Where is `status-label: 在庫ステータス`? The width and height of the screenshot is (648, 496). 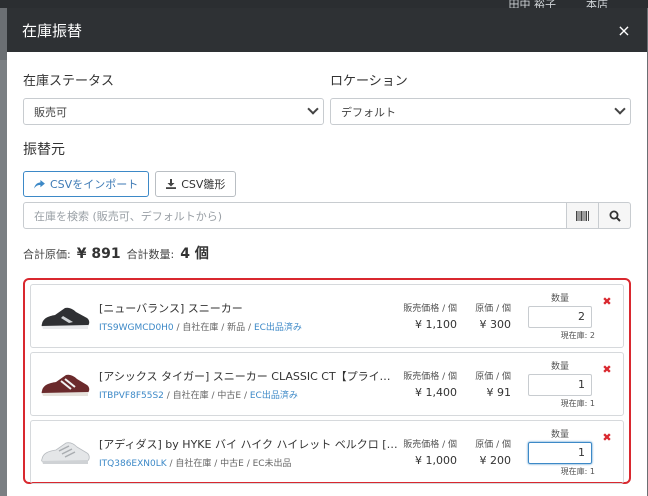
status-label: 在庫ステータス is located at coordinates (69, 81).